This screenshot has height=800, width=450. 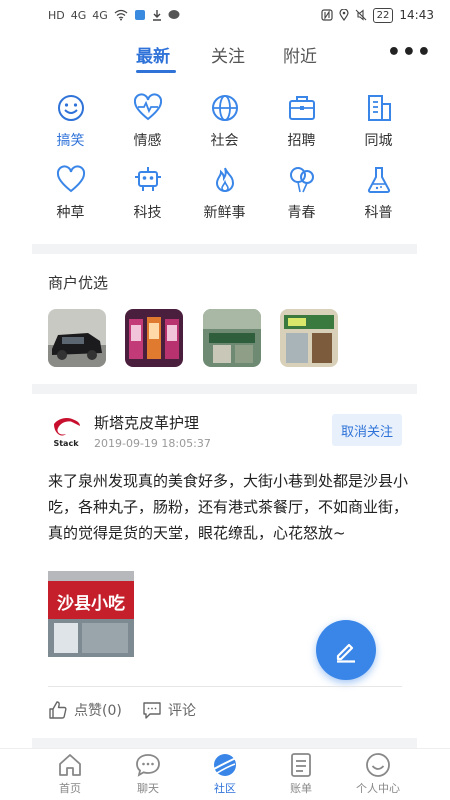 What do you see at coordinates (224, 197) in the screenshot?
I see `category-news: 新鲜事` at bounding box center [224, 197].